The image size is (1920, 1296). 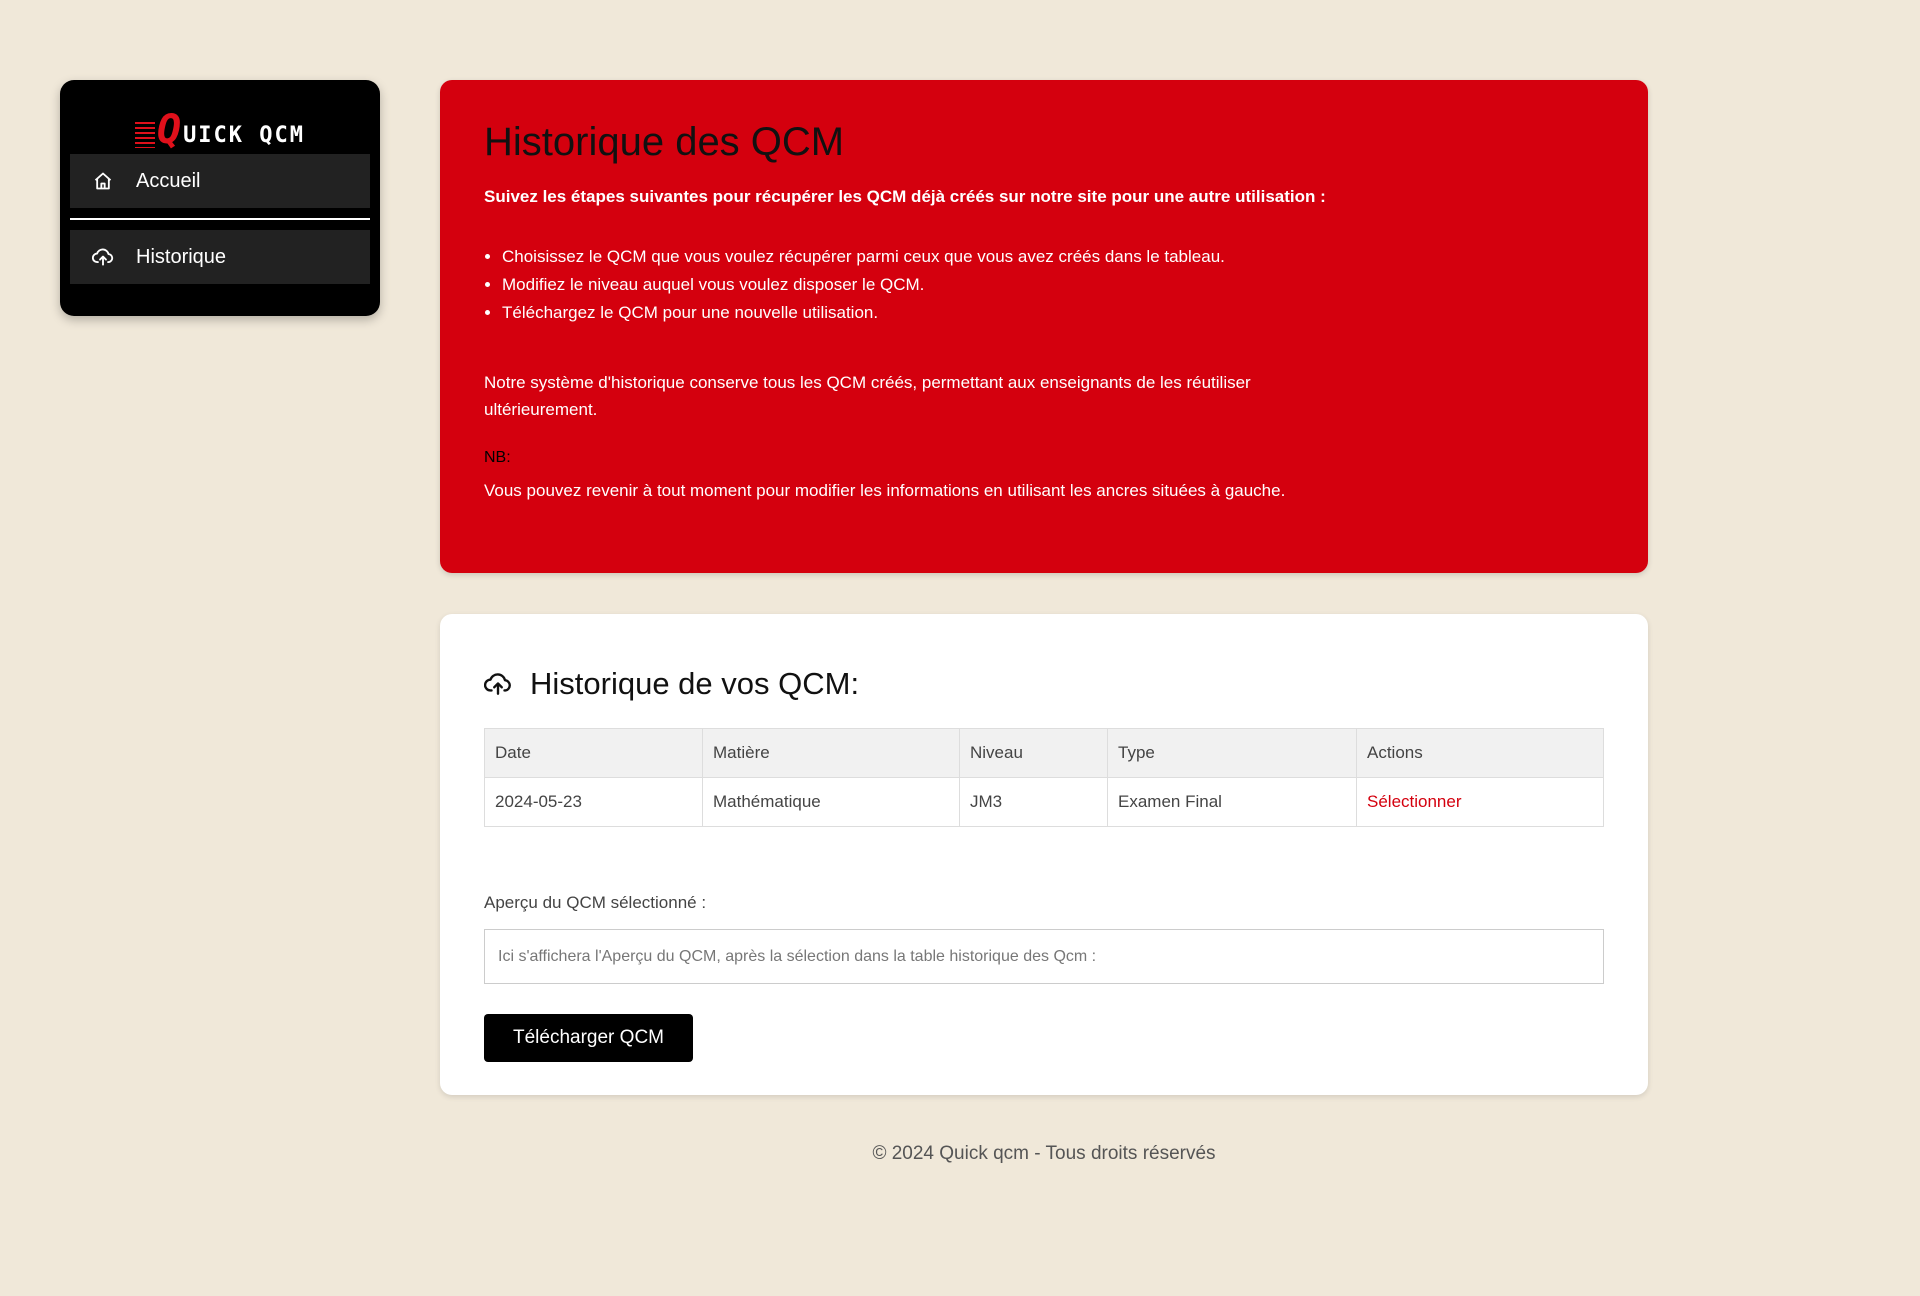 I want to click on column-header-type: Type, so click(x=1232, y=753).